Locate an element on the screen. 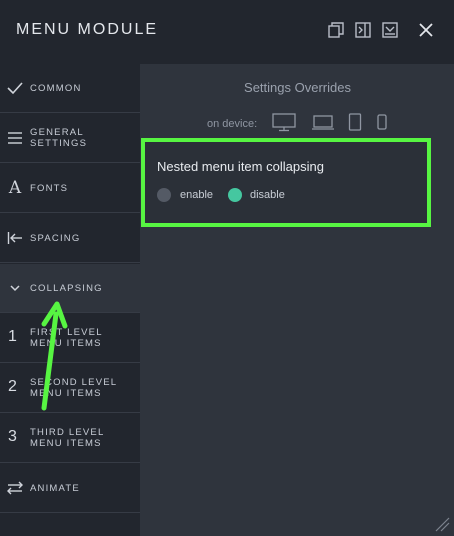  sidebar-item-label: FIRST LEVEL MENU ITEMS is located at coordinates (66, 338).